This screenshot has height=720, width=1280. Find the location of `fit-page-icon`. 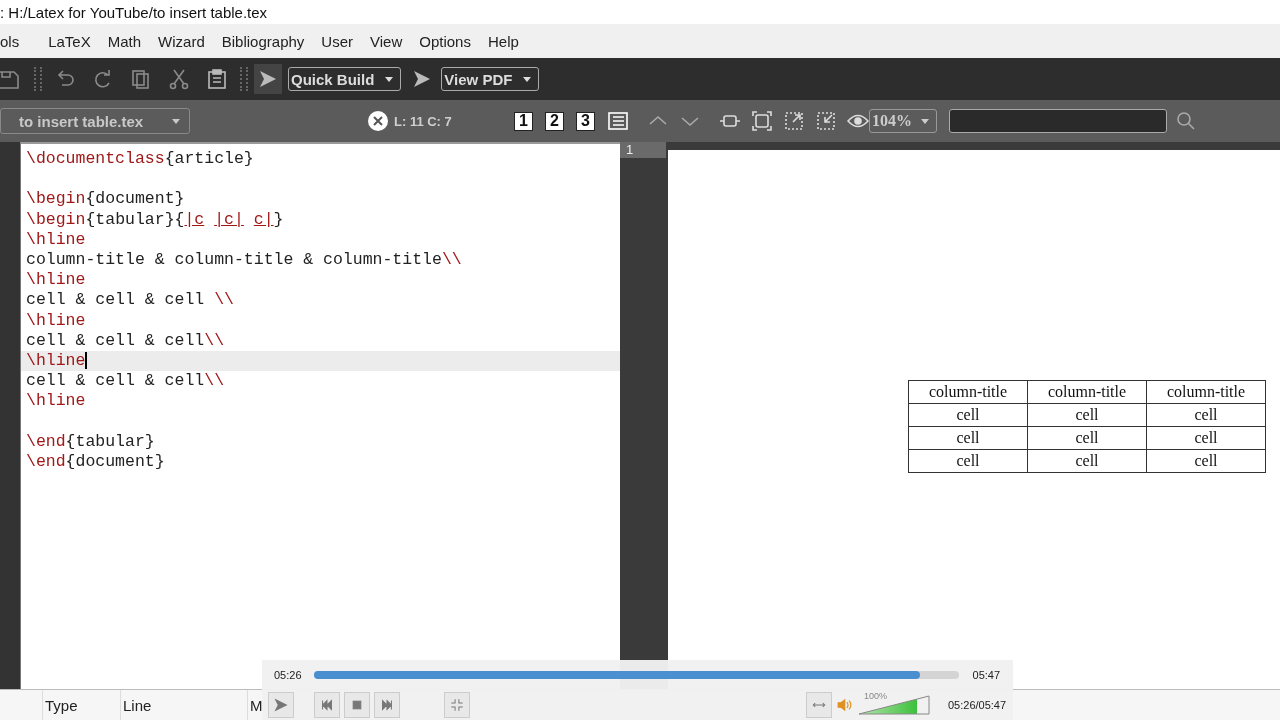

fit-page-icon is located at coordinates (762, 121).